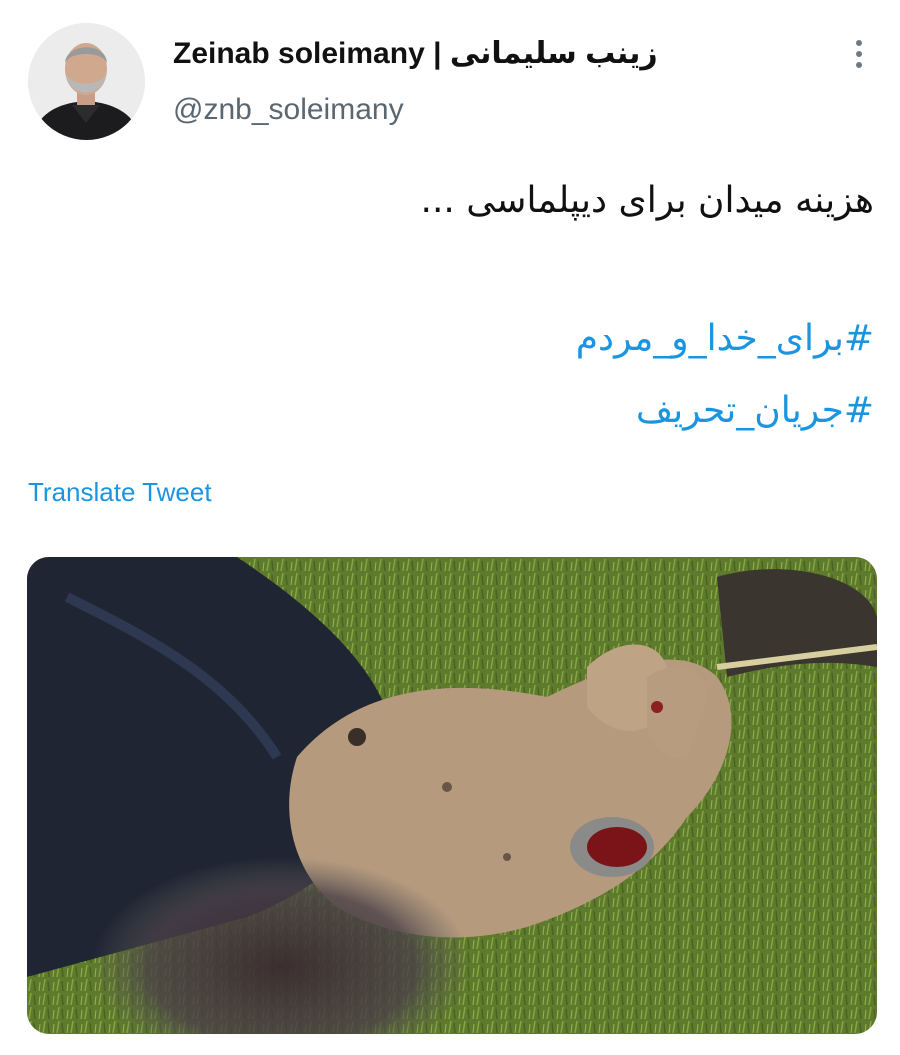 The width and height of the screenshot is (900, 1055). Describe the element at coordinates (415, 53) in the screenshot. I see `author-name: Zeinab soleimany | زینب سلیمانی` at that location.